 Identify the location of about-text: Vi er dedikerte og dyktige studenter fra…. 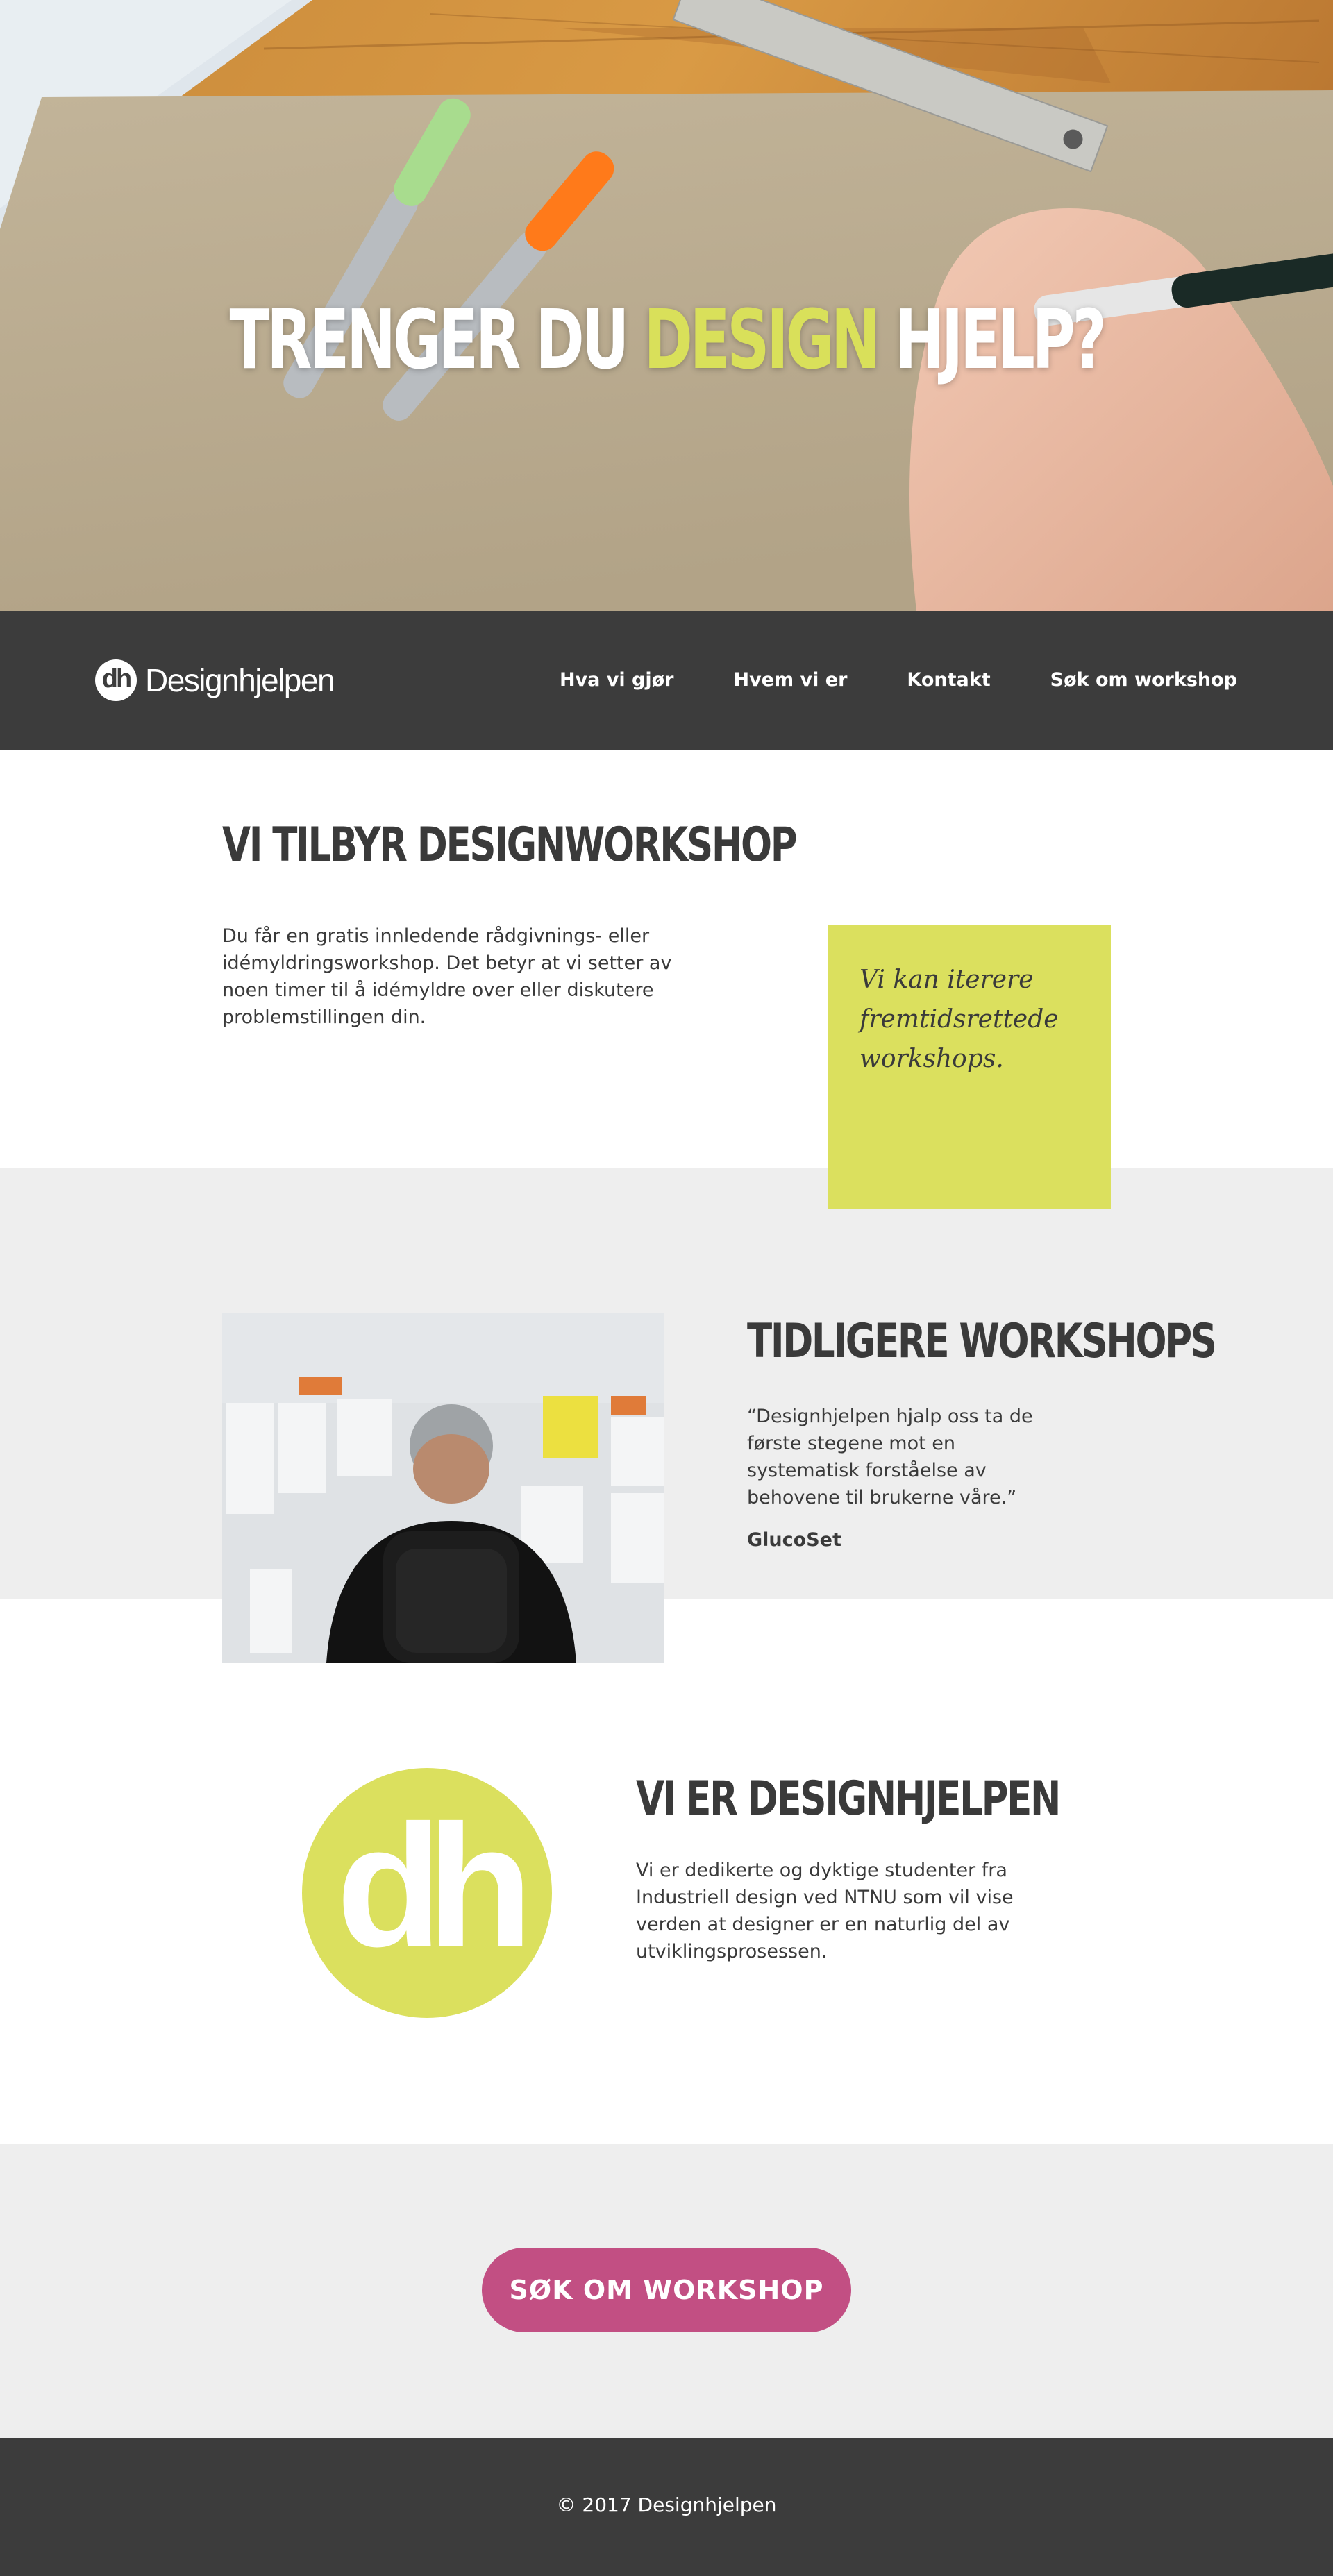
(825, 1911).